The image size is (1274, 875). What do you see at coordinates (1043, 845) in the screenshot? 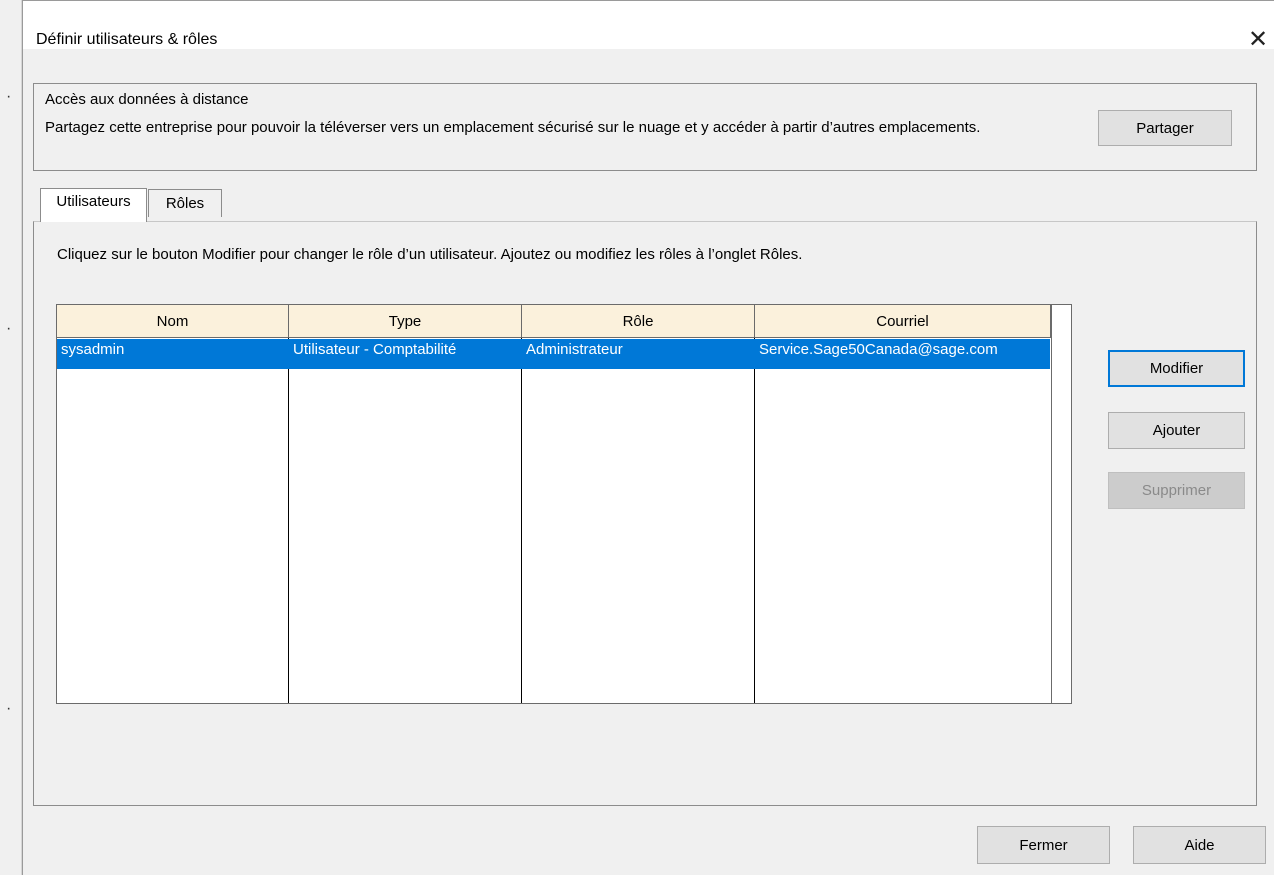
I see `close-button: Fermer` at bounding box center [1043, 845].